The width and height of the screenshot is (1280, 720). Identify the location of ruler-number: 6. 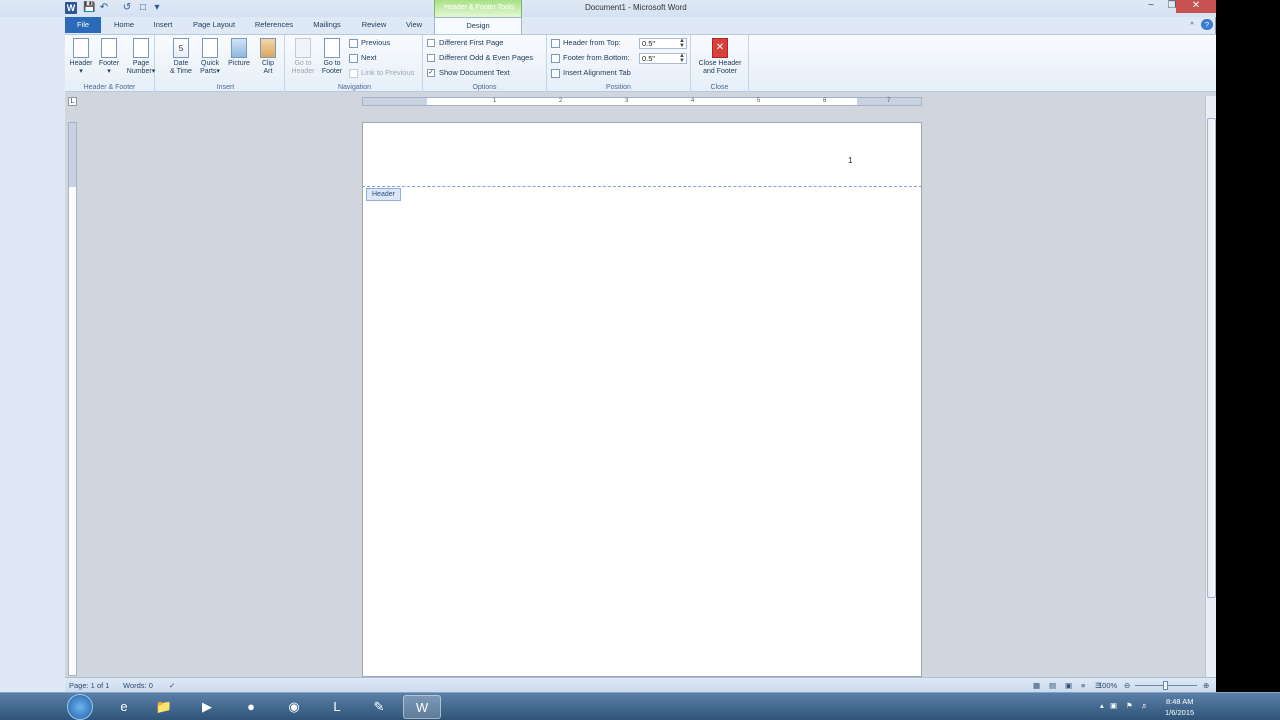
(825, 101).